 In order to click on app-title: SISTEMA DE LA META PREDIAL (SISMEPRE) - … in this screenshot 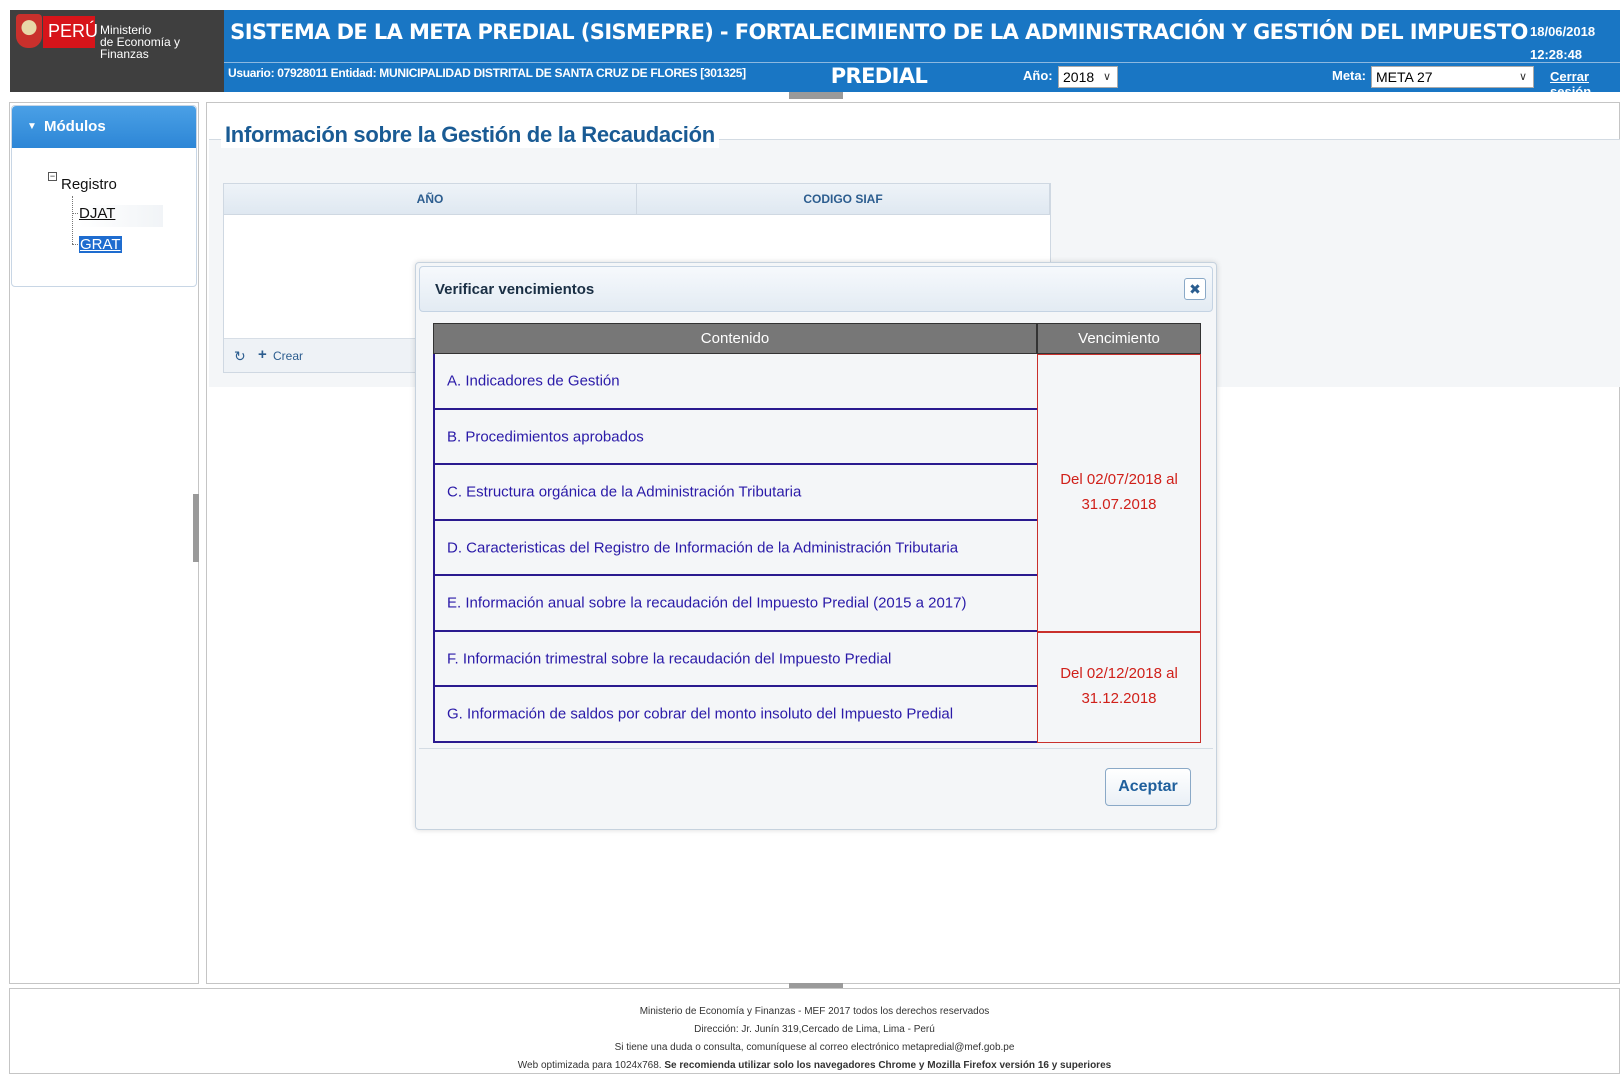, I will do `click(879, 54)`.